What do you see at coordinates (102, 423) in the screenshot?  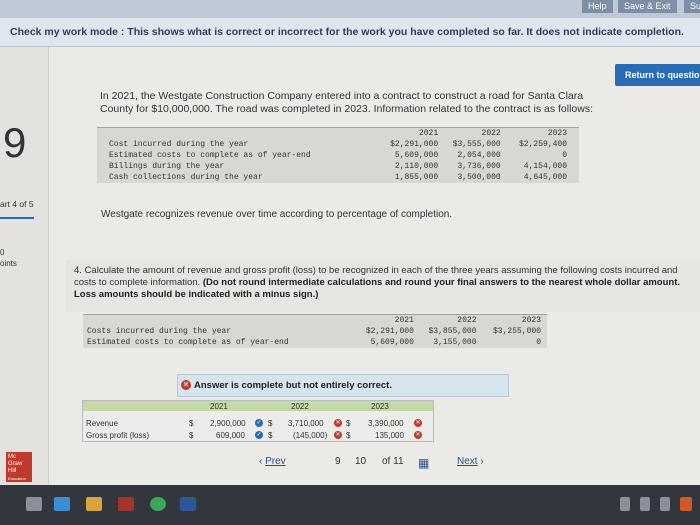 I see `row-label-revenue: Revenue` at bounding box center [102, 423].